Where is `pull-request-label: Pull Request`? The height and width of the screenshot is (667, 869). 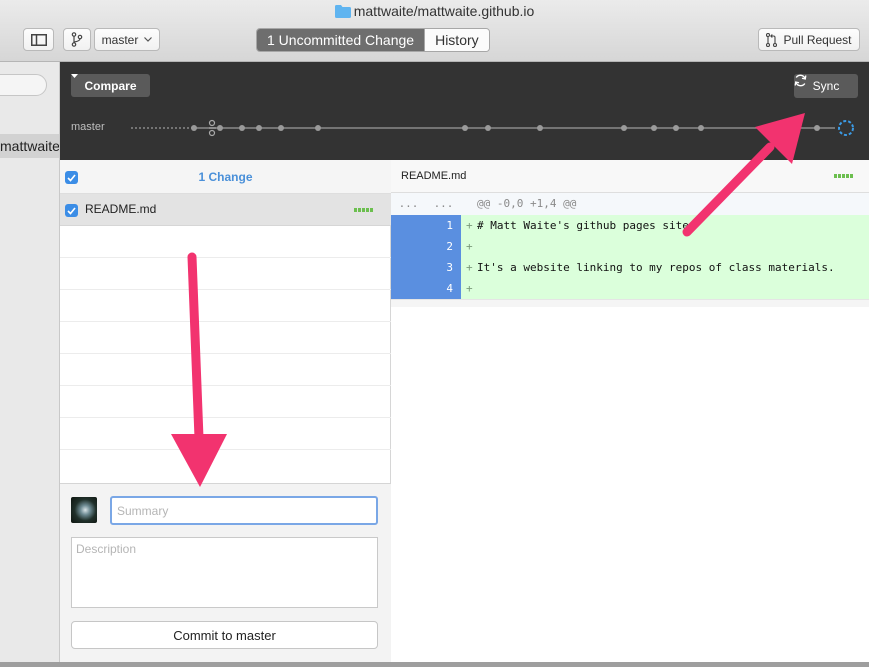
pull-request-label: Pull Request is located at coordinates (817, 39).